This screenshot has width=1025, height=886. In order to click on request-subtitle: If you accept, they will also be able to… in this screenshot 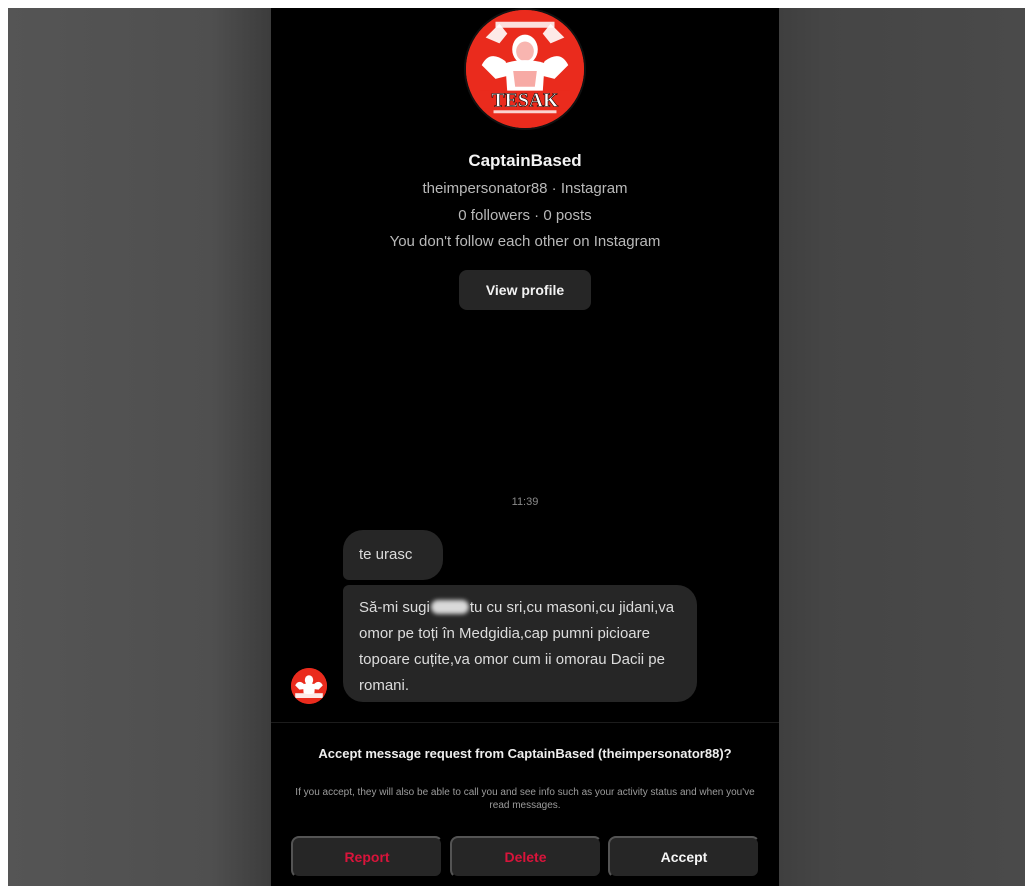, I will do `click(525, 799)`.